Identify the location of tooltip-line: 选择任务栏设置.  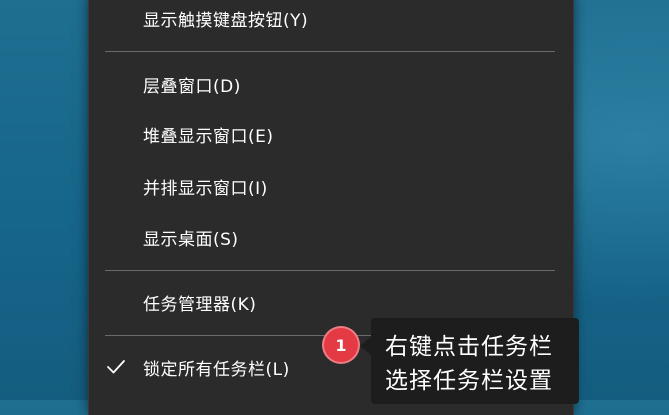
(469, 381).